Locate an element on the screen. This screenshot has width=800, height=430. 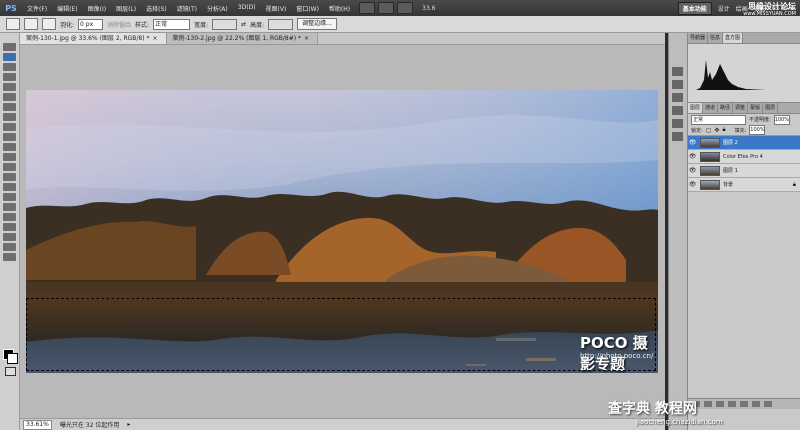
lock-icon: ▢ is located at coordinates (709, 130).